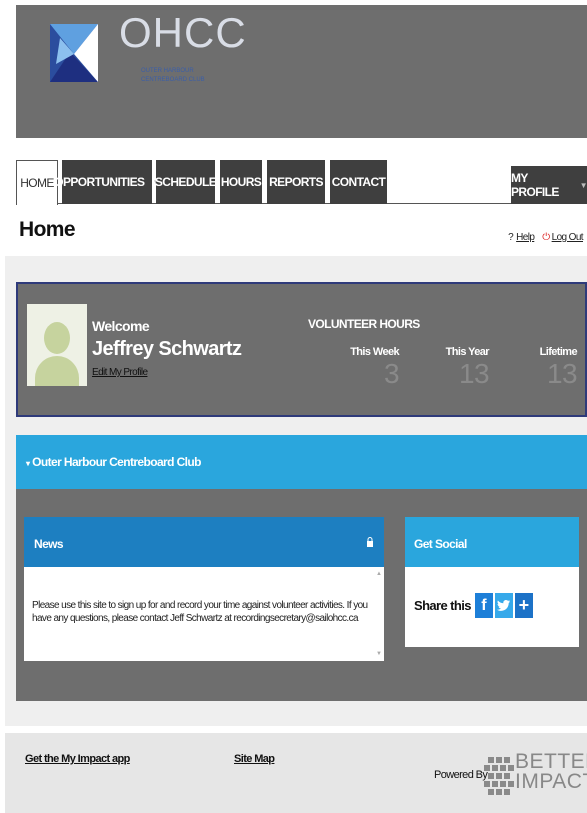 The image size is (587, 813). I want to click on help-links: ? Help ⏻ Log Out, so click(545, 237).